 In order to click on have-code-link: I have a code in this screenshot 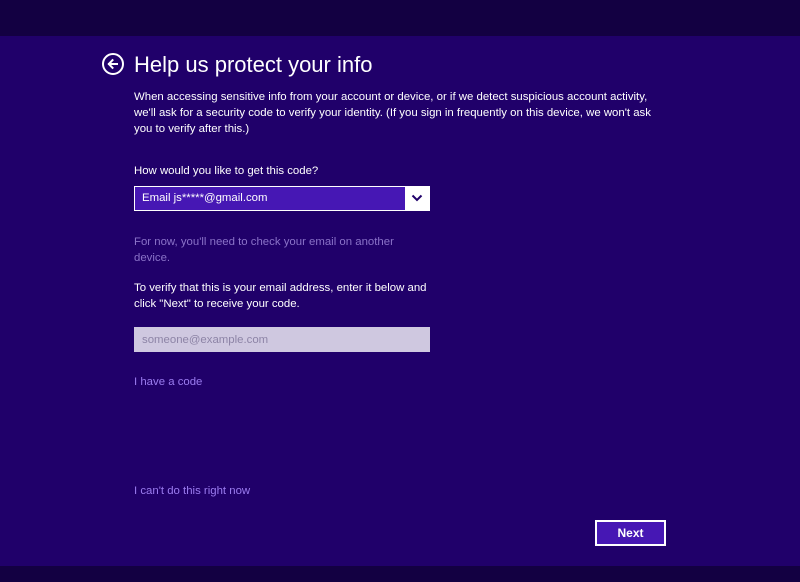, I will do `click(168, 382)`.